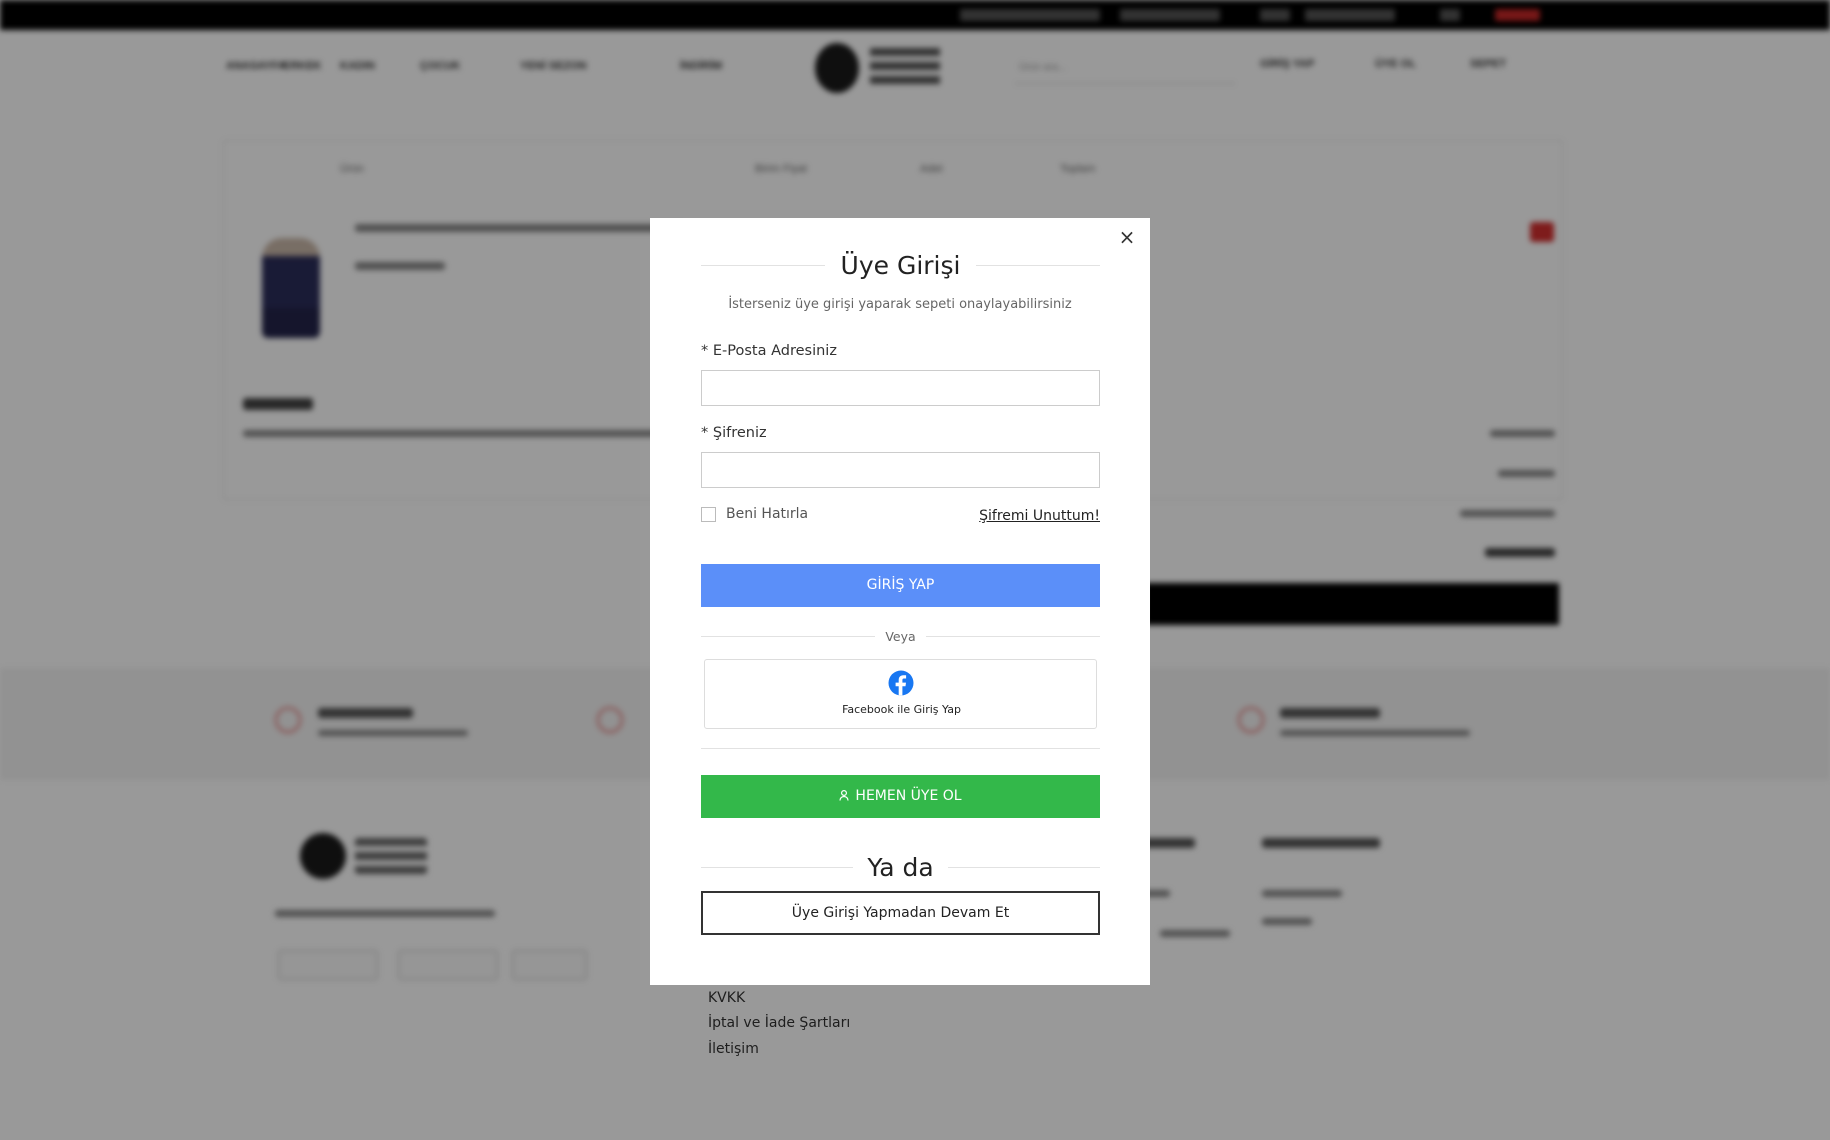  I want to click on facebook-login-button: Facebook ile Giriş Yap, so click(900, 694).